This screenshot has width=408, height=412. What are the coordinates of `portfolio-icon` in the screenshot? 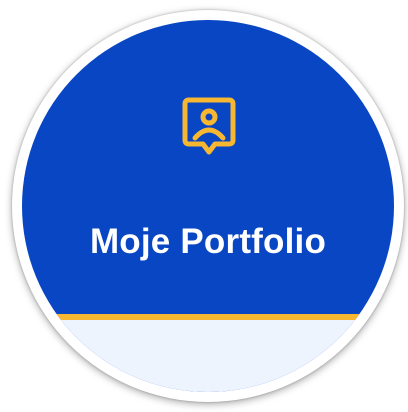 It's located at (209, 127).